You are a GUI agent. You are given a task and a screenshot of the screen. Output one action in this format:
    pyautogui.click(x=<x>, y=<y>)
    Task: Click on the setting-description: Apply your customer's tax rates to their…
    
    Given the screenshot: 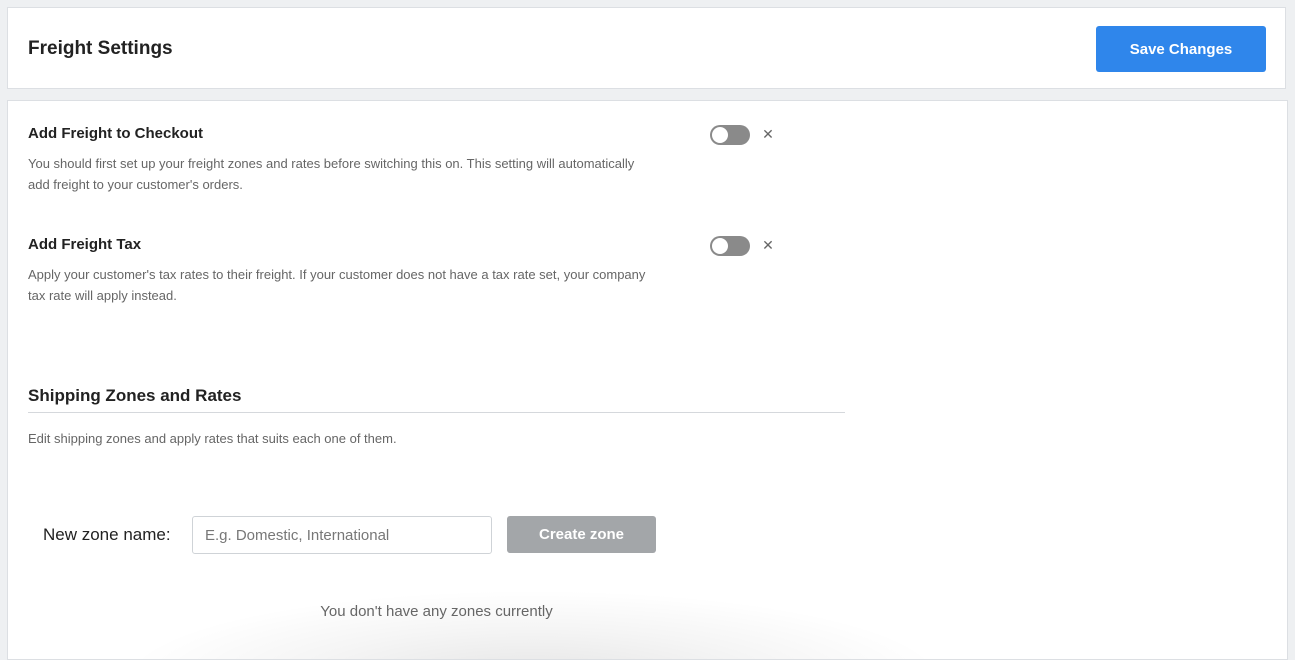 What is the action you would take?
    pyautogui.click(x=337, y=285)
    